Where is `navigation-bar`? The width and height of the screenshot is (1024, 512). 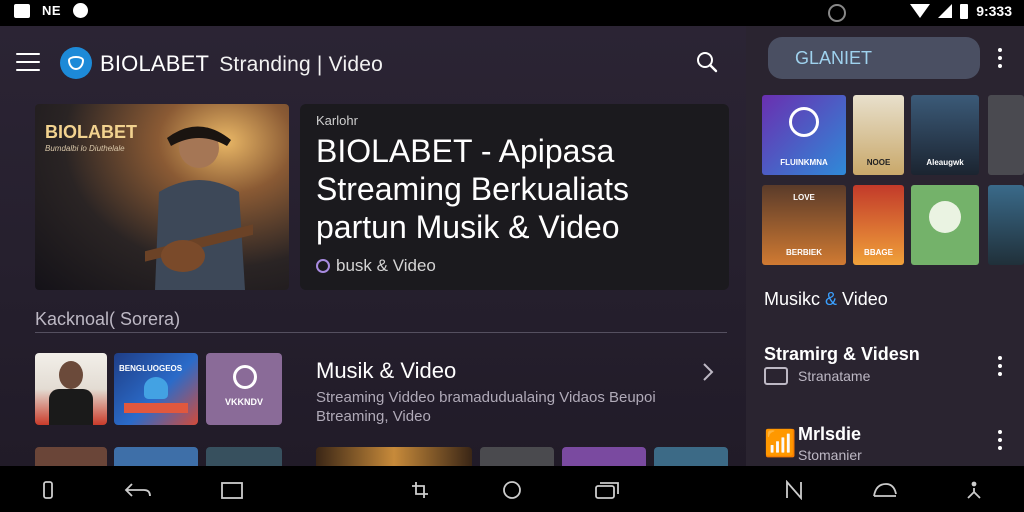
navigation-bar is located at coordinates (512, 489).